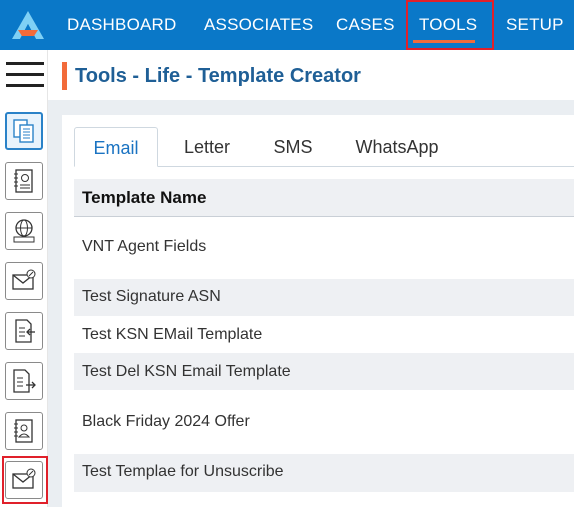  I want to click on page-title-accent, so click(64, 76).